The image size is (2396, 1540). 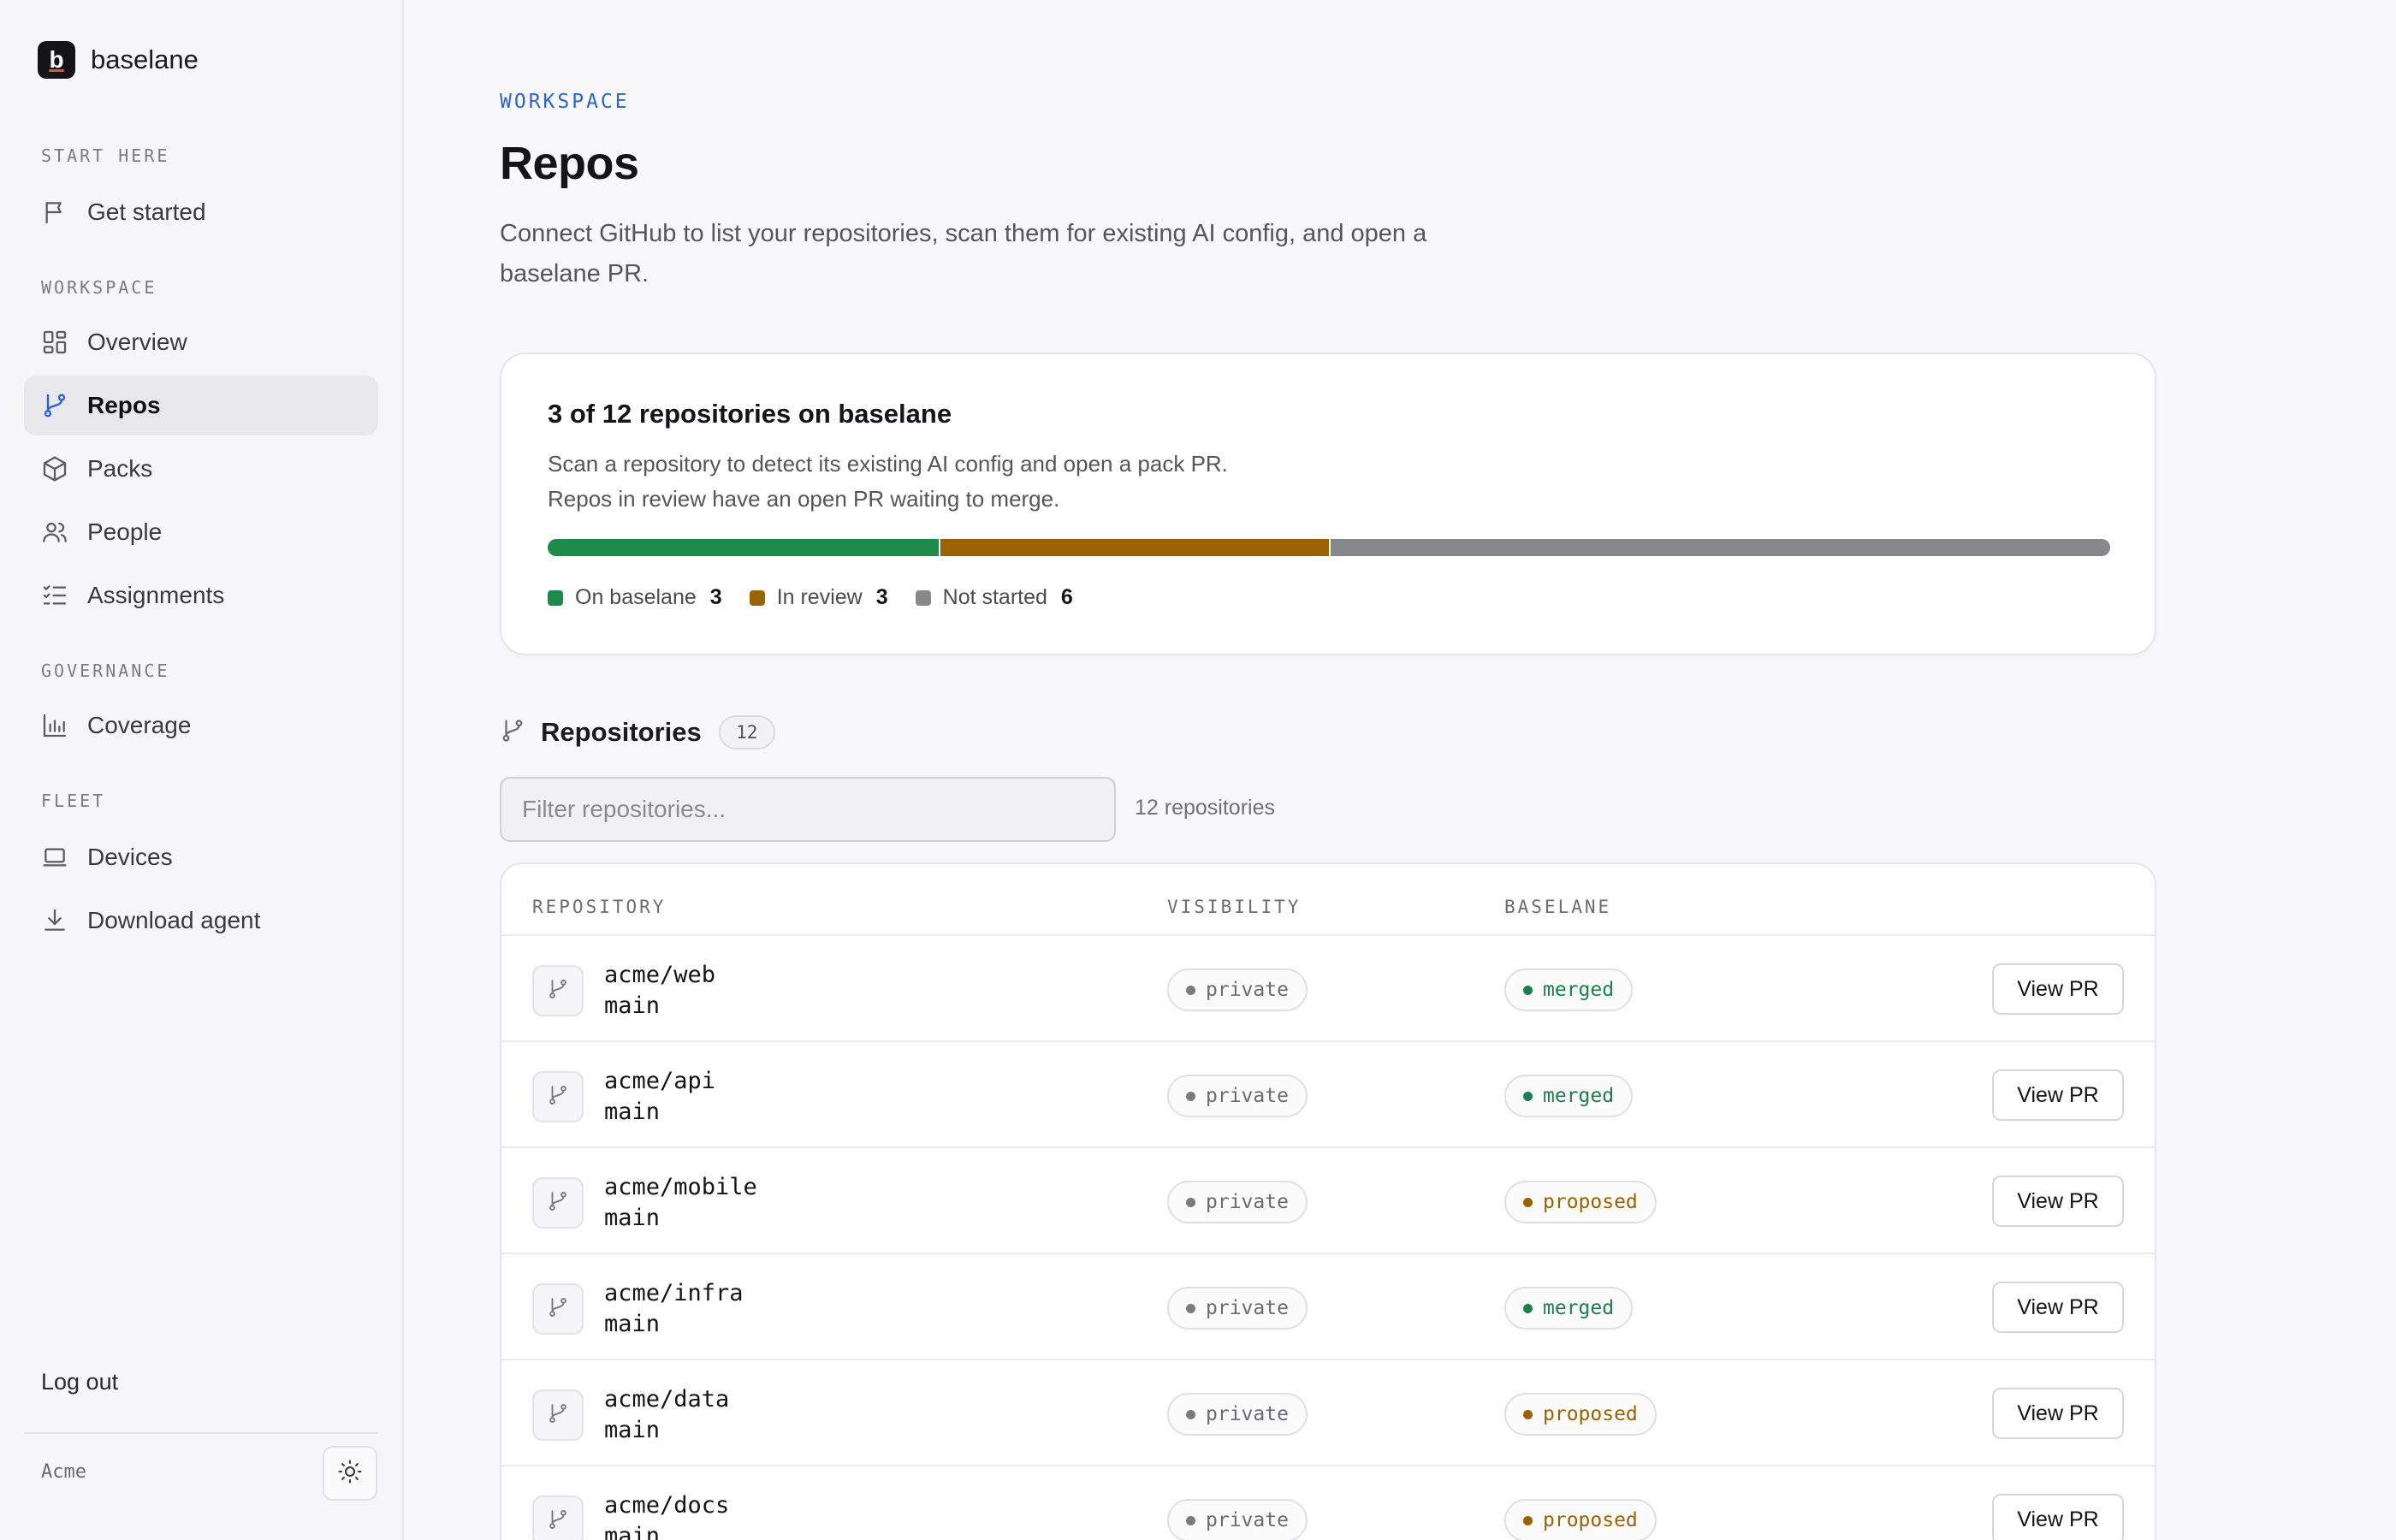 I want to click on status-progress-bar, so click(x=1329, y=547).